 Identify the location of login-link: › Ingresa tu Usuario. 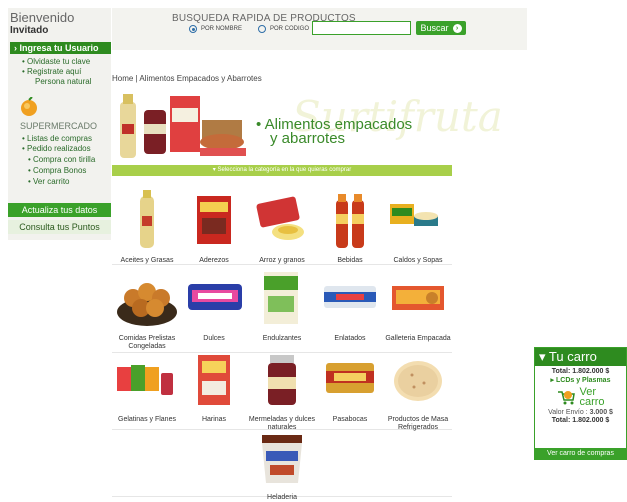
(60, 48).